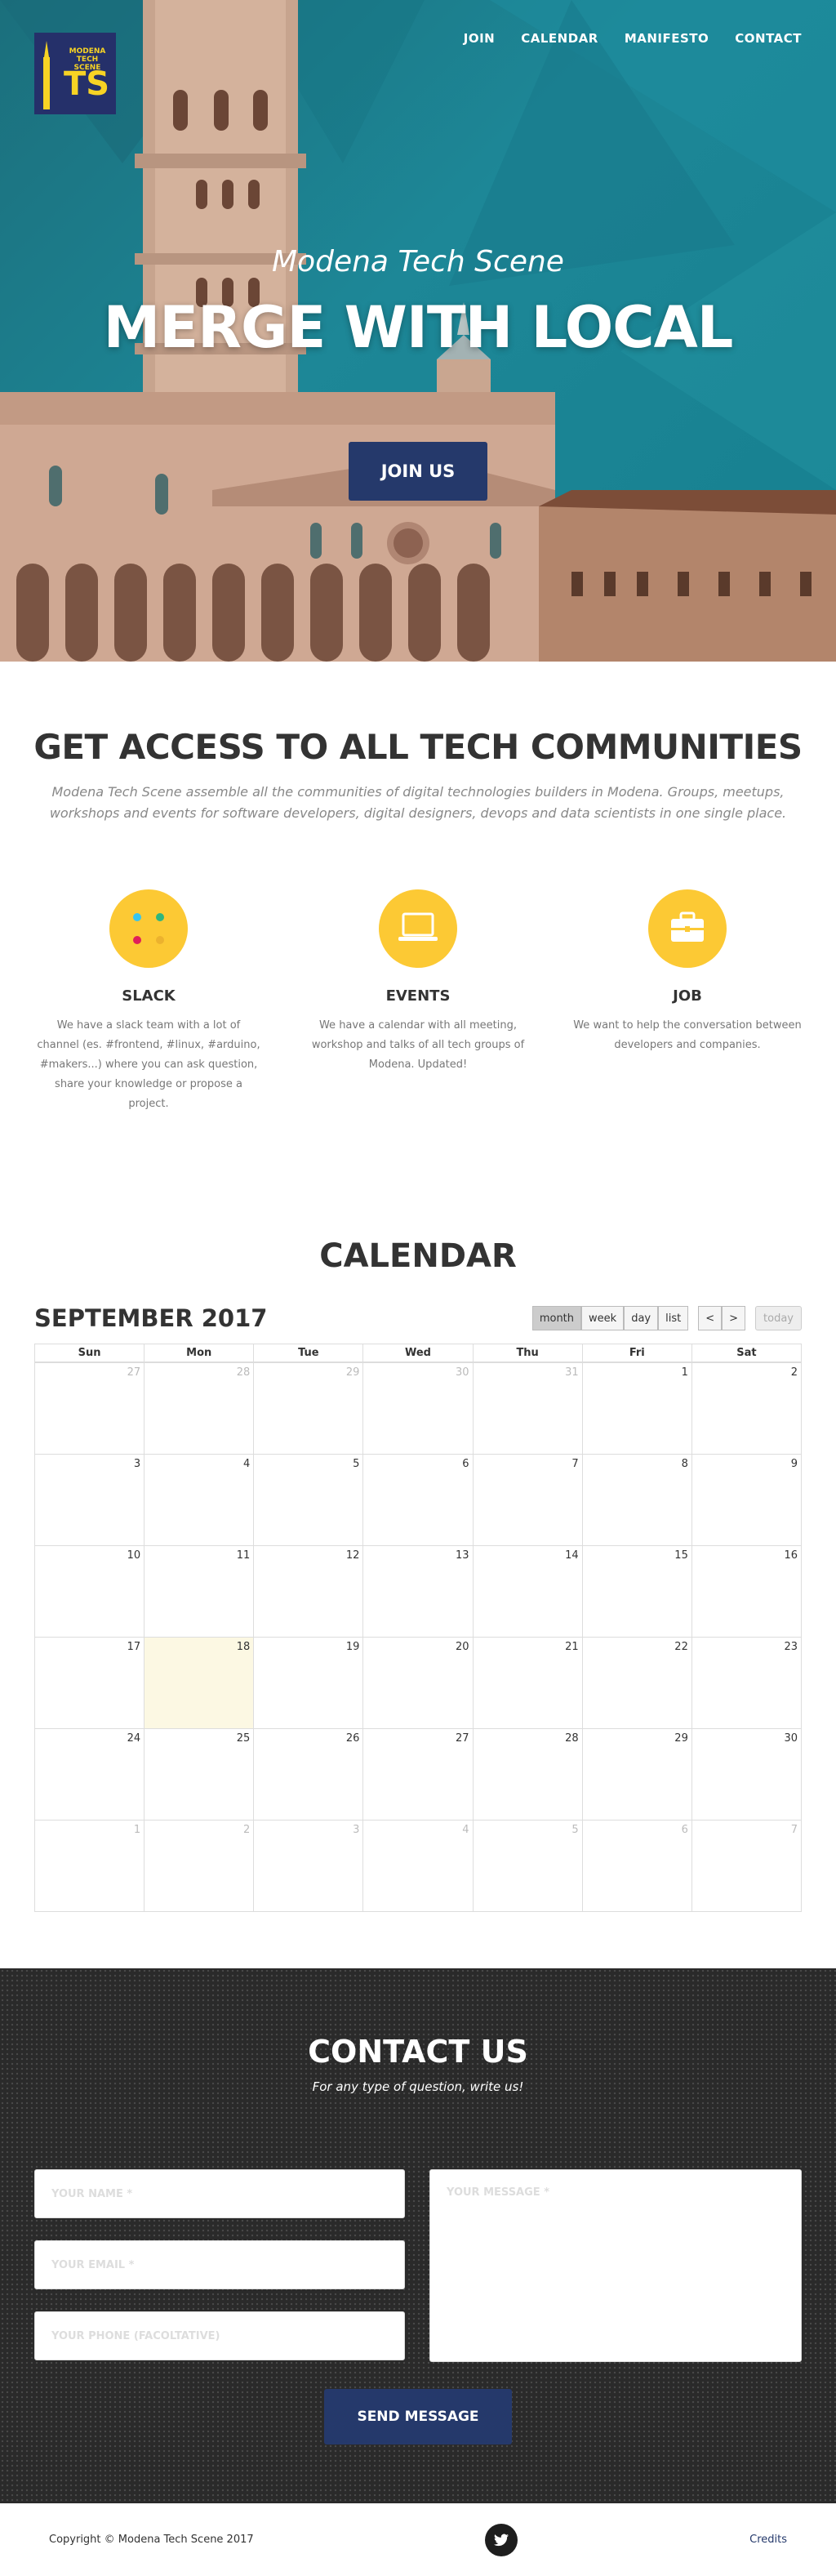  What do you see at coordinates (89, 1353) in the screenshot?
I see `weekday-label: Sun` at bounding box center [89, 1353].